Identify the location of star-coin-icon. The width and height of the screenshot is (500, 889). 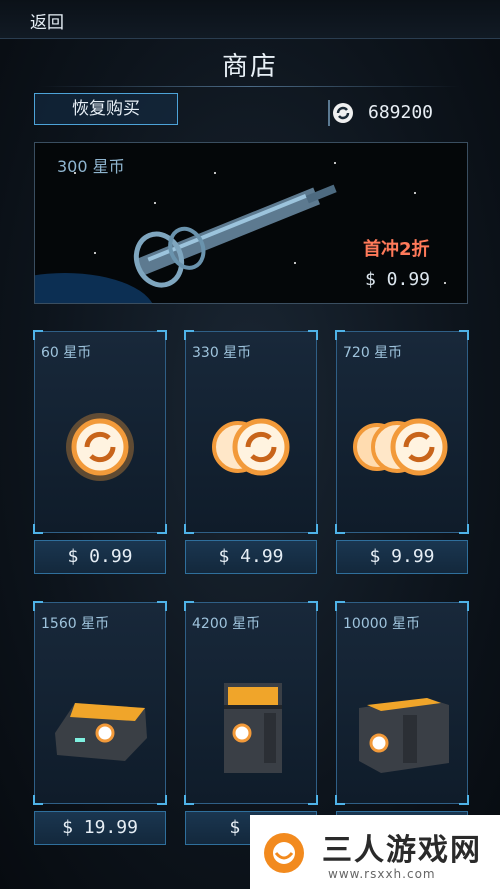
(340, 113).